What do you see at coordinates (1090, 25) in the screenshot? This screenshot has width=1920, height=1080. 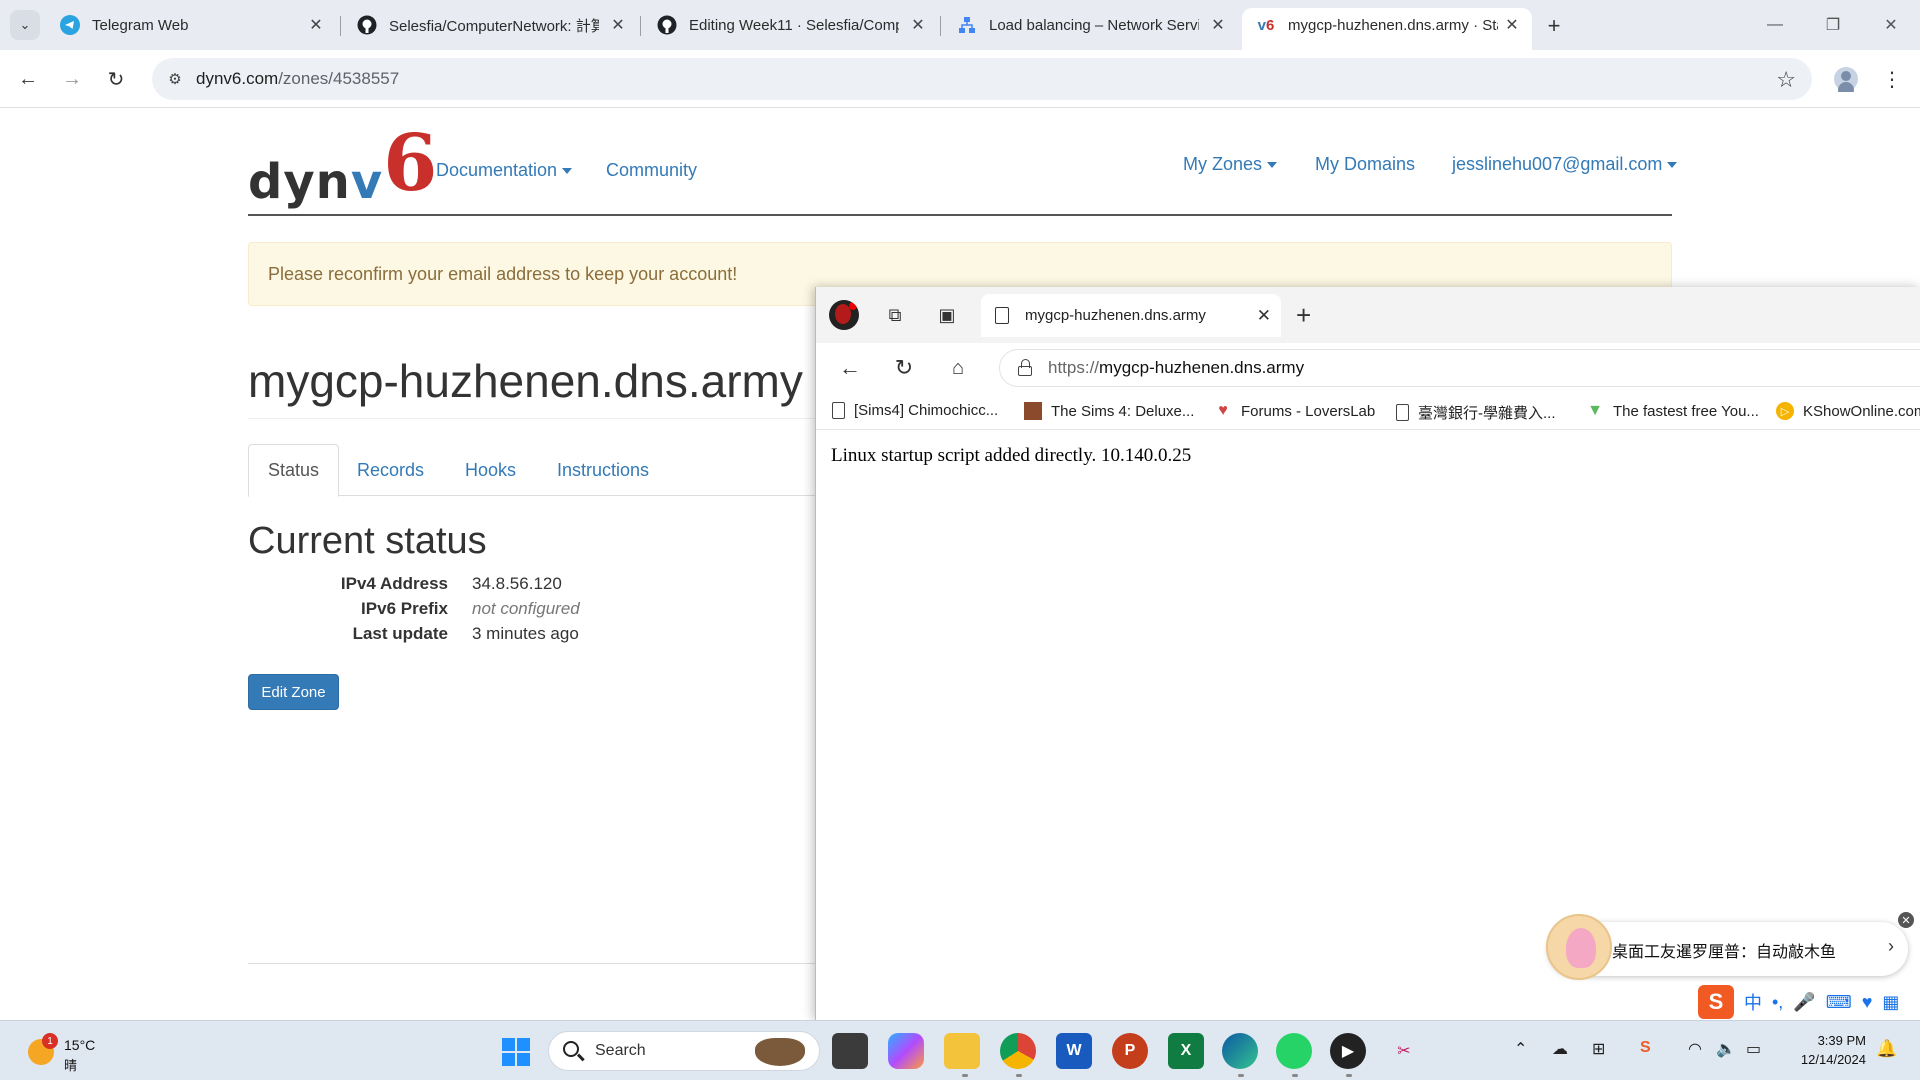 I see `browser-tab-load-balancing: Load balancing – Network Servi ✕` at bounding box center [1090, 25].